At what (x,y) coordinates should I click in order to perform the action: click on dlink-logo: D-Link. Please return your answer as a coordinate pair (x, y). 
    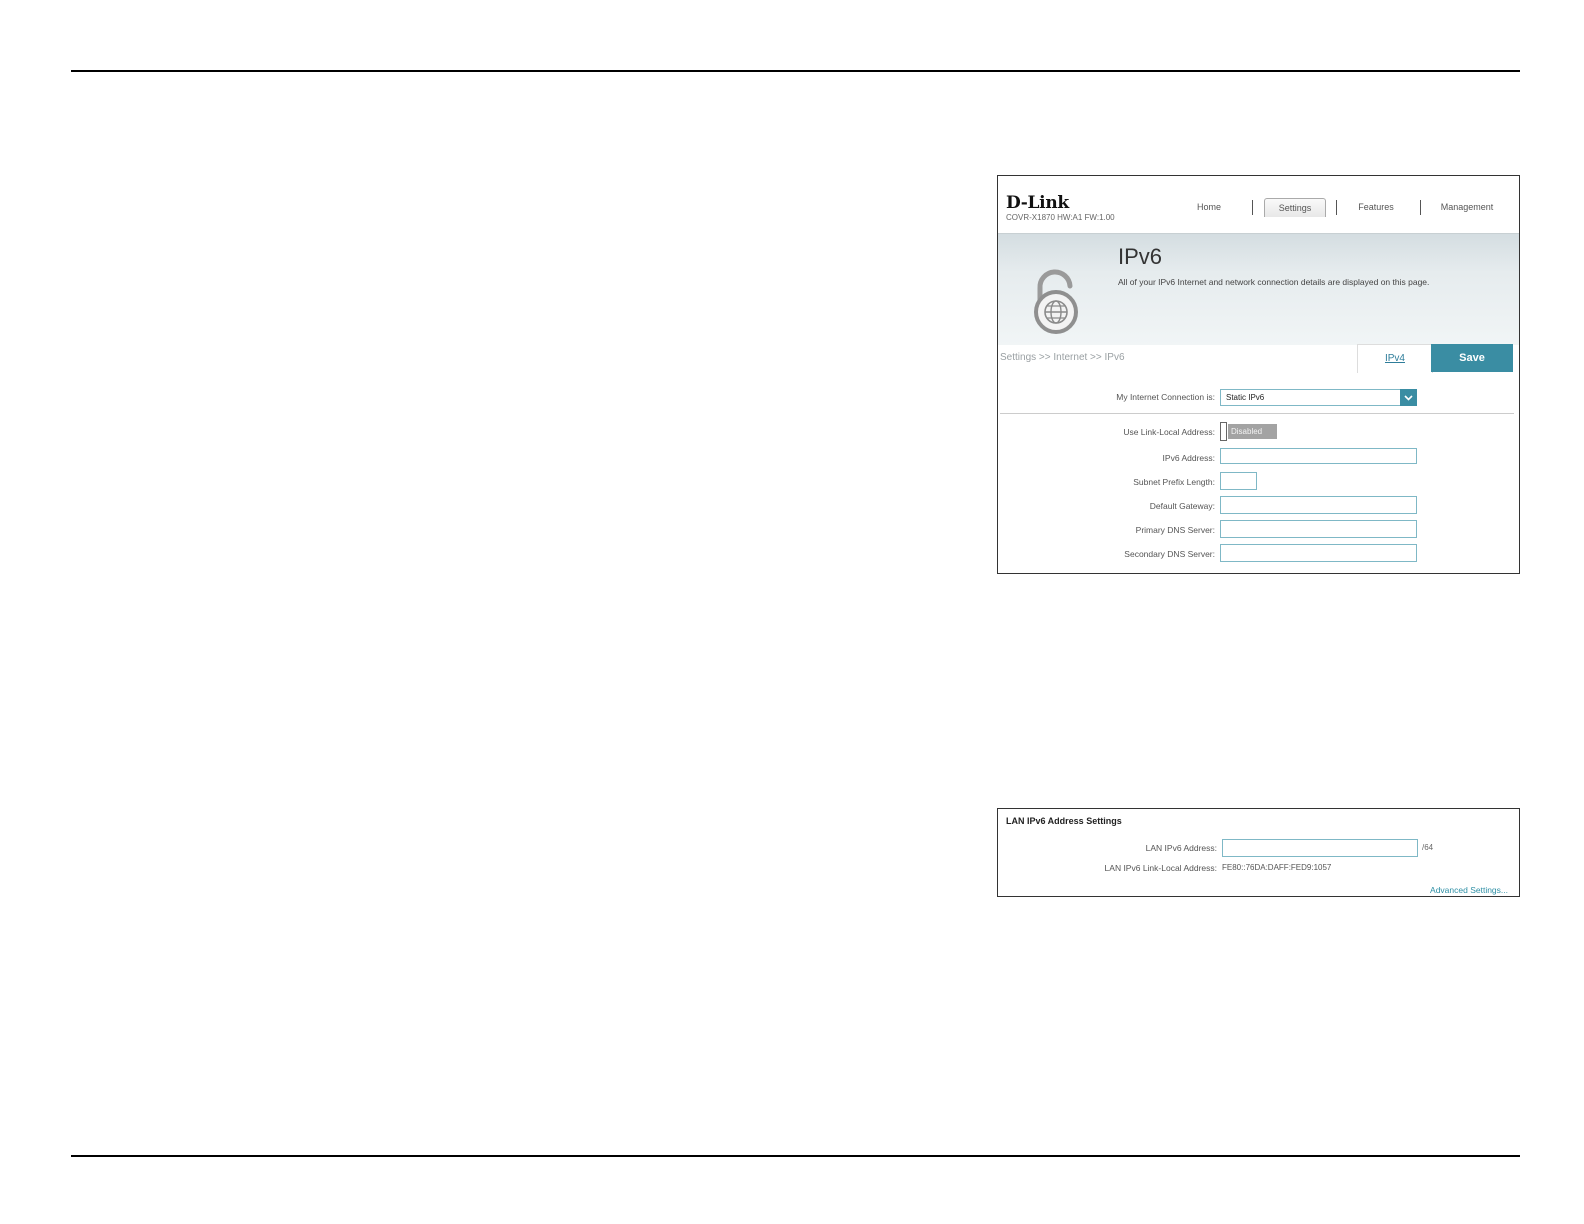
    Looking at the image, I should click on (1037, 203).